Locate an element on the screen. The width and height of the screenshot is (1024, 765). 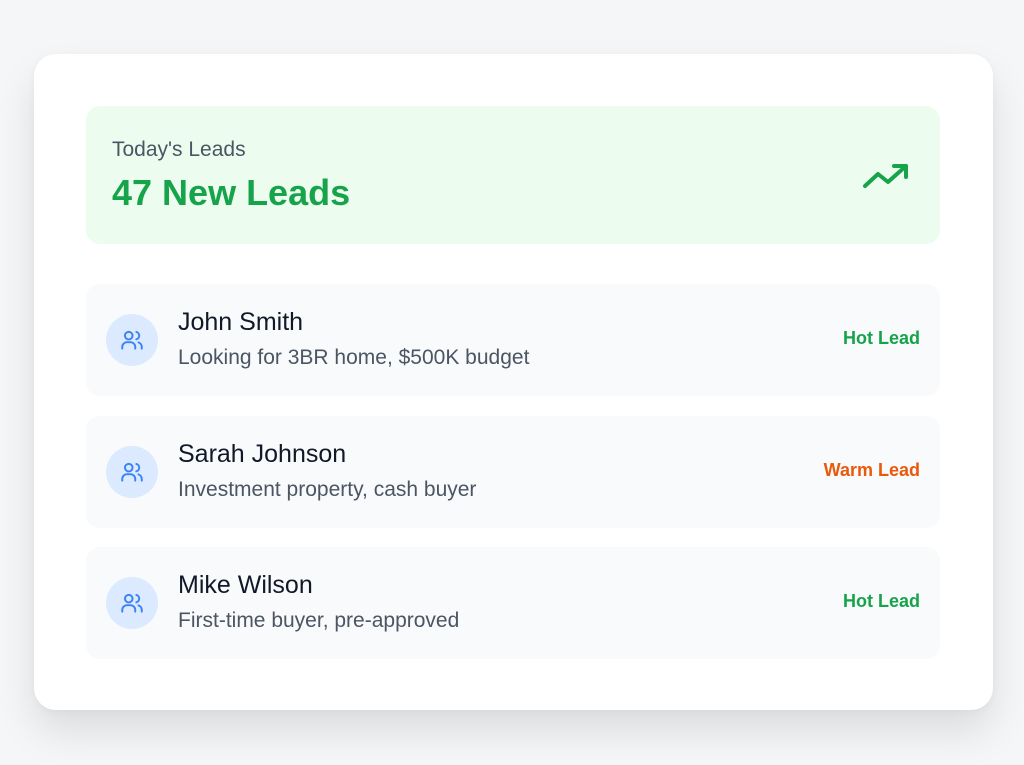
lead-description: First-time buyer, pre-approved is located at coordinates (319, 620).